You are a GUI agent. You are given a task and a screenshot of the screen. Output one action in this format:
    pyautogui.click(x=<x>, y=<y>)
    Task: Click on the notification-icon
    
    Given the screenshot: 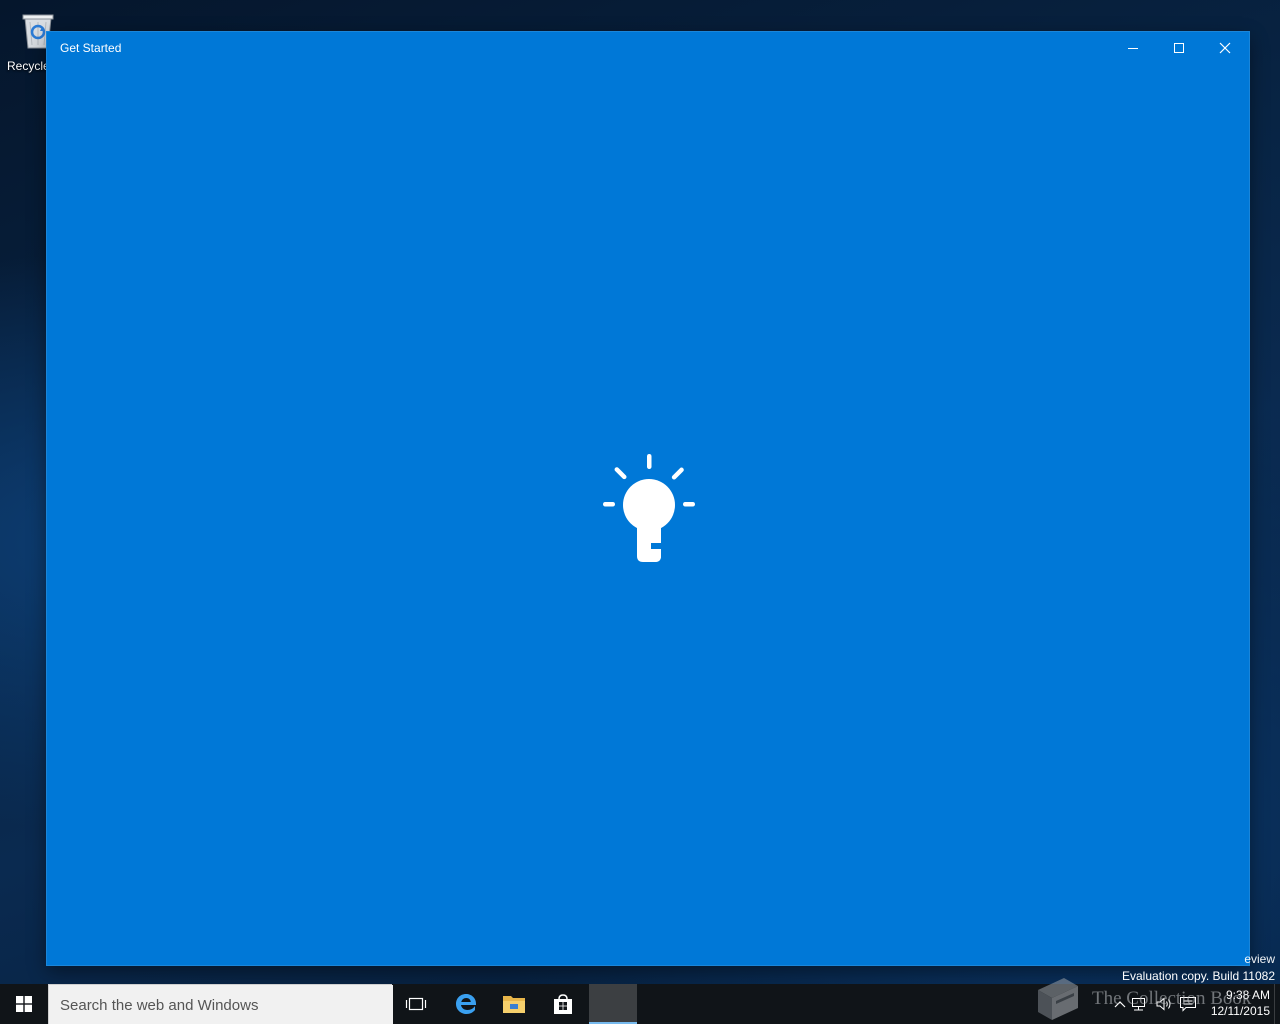 What is the action you would take?
    pyautogui.click(x=1188, y=1004)
    